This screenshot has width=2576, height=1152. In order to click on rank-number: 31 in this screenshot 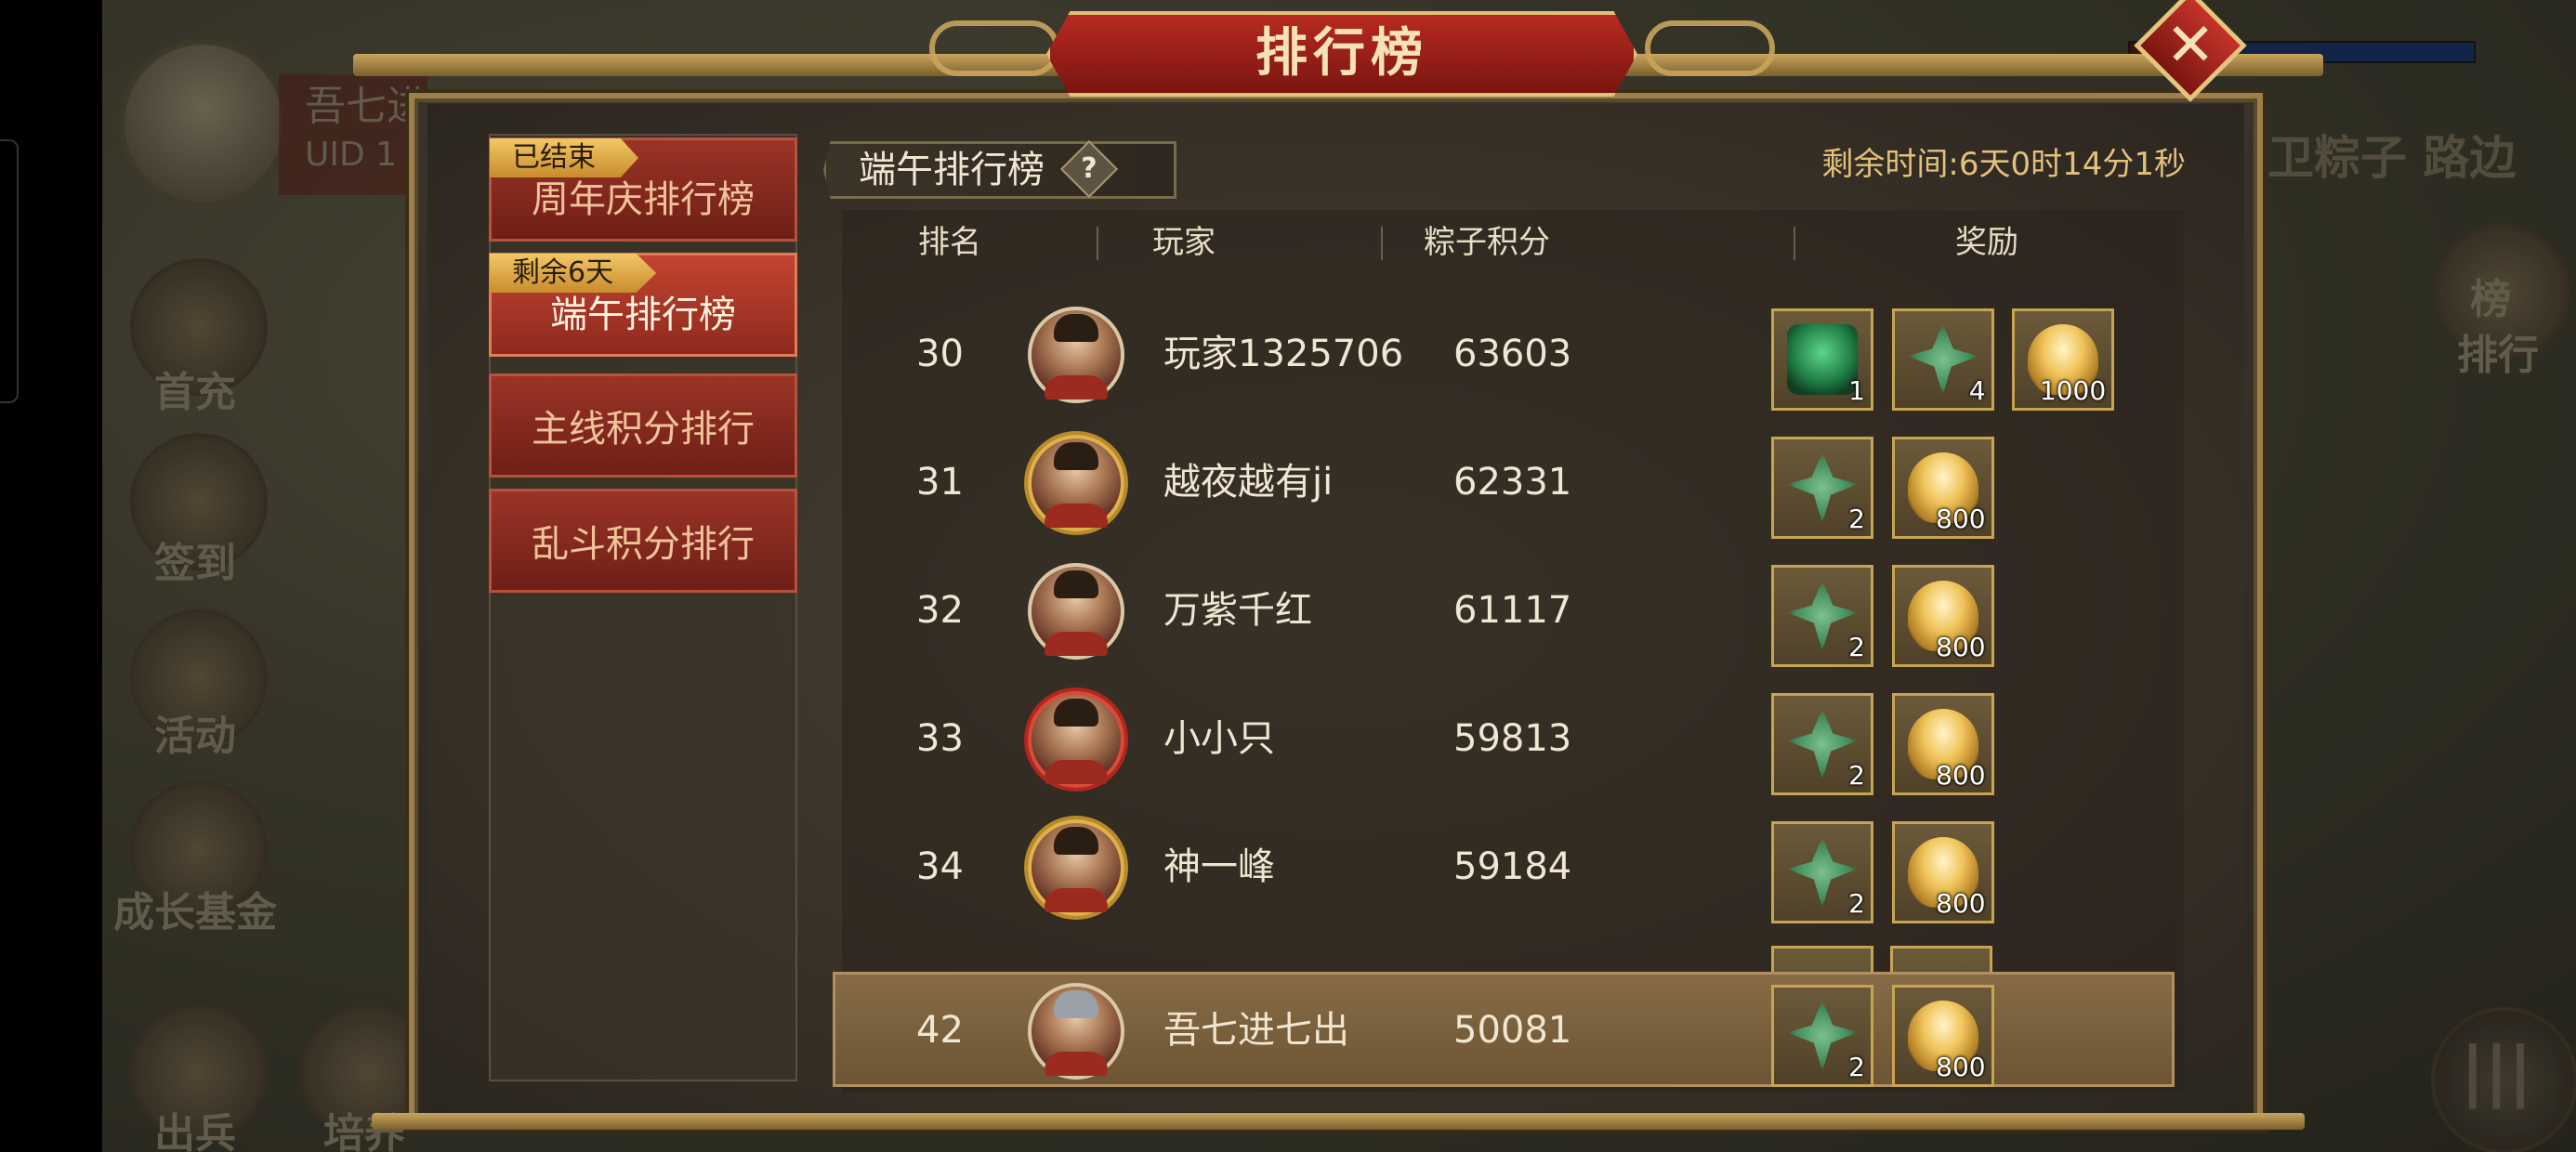, I will do `click(940, 483)`.